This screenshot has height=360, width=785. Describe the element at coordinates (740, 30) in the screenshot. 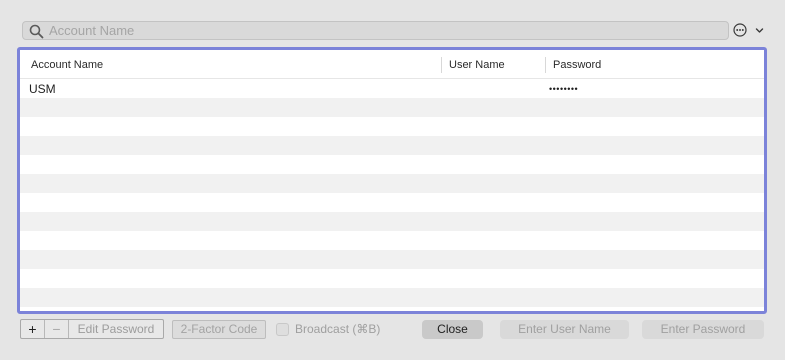

I see `ellipsis-circle-icon` at that location.